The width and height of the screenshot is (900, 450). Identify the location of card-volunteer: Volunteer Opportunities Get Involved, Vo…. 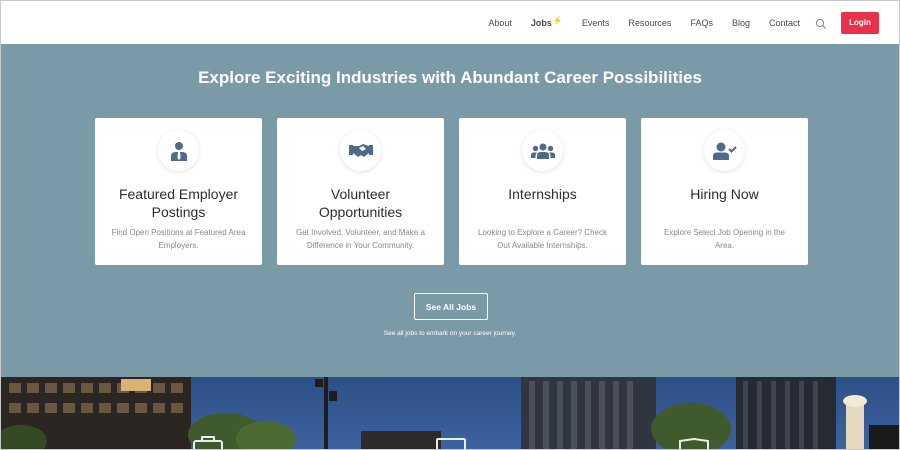
(360, 191).